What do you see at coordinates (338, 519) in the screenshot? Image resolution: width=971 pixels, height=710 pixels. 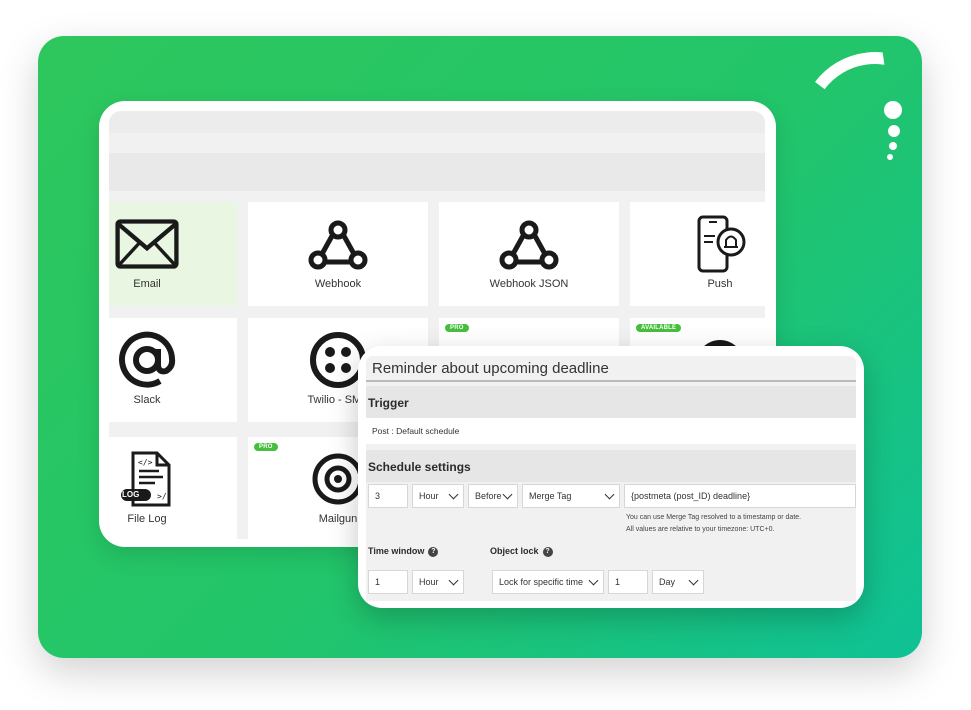 I see `channel-label: Mailgun` at bounding box center [338, 519].